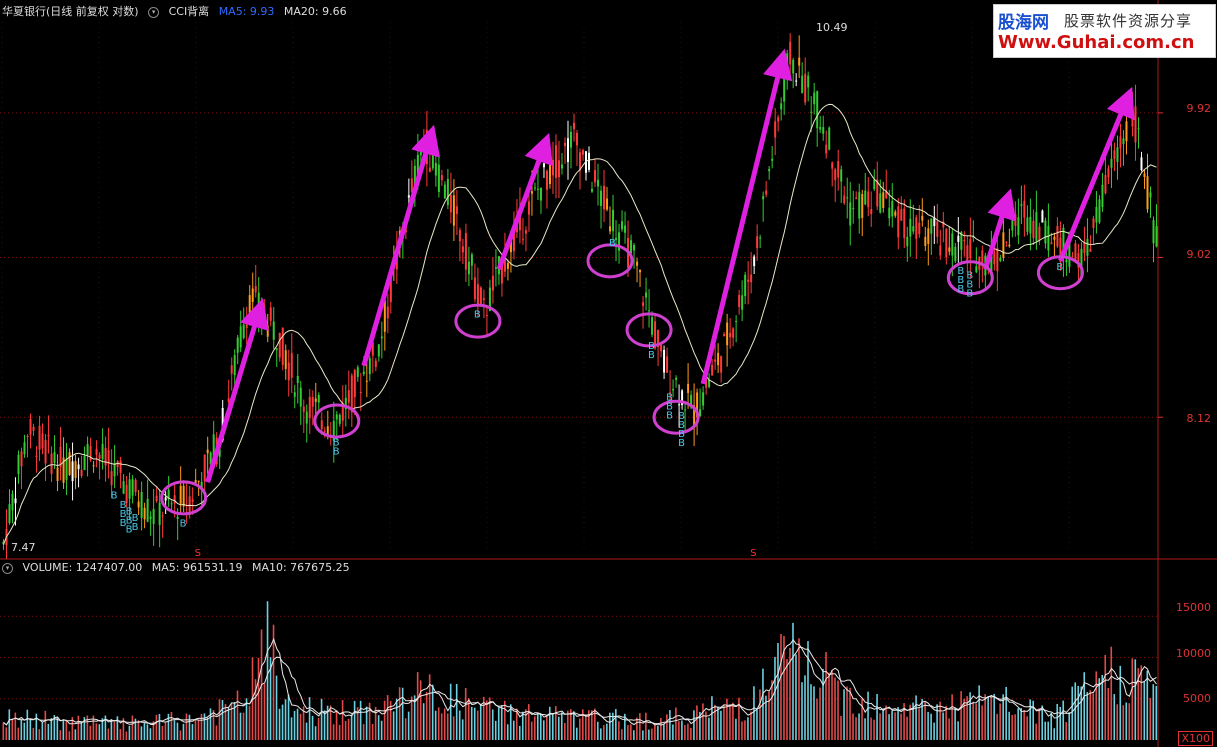 Image resolution: width=1217 pixels, height=747 pixels. What do you see at coordinates (70, 11) in the screenshot?
I see `stock-title: 华夏银行(日线 前复权 对数)` at bounding box center [70, 11].